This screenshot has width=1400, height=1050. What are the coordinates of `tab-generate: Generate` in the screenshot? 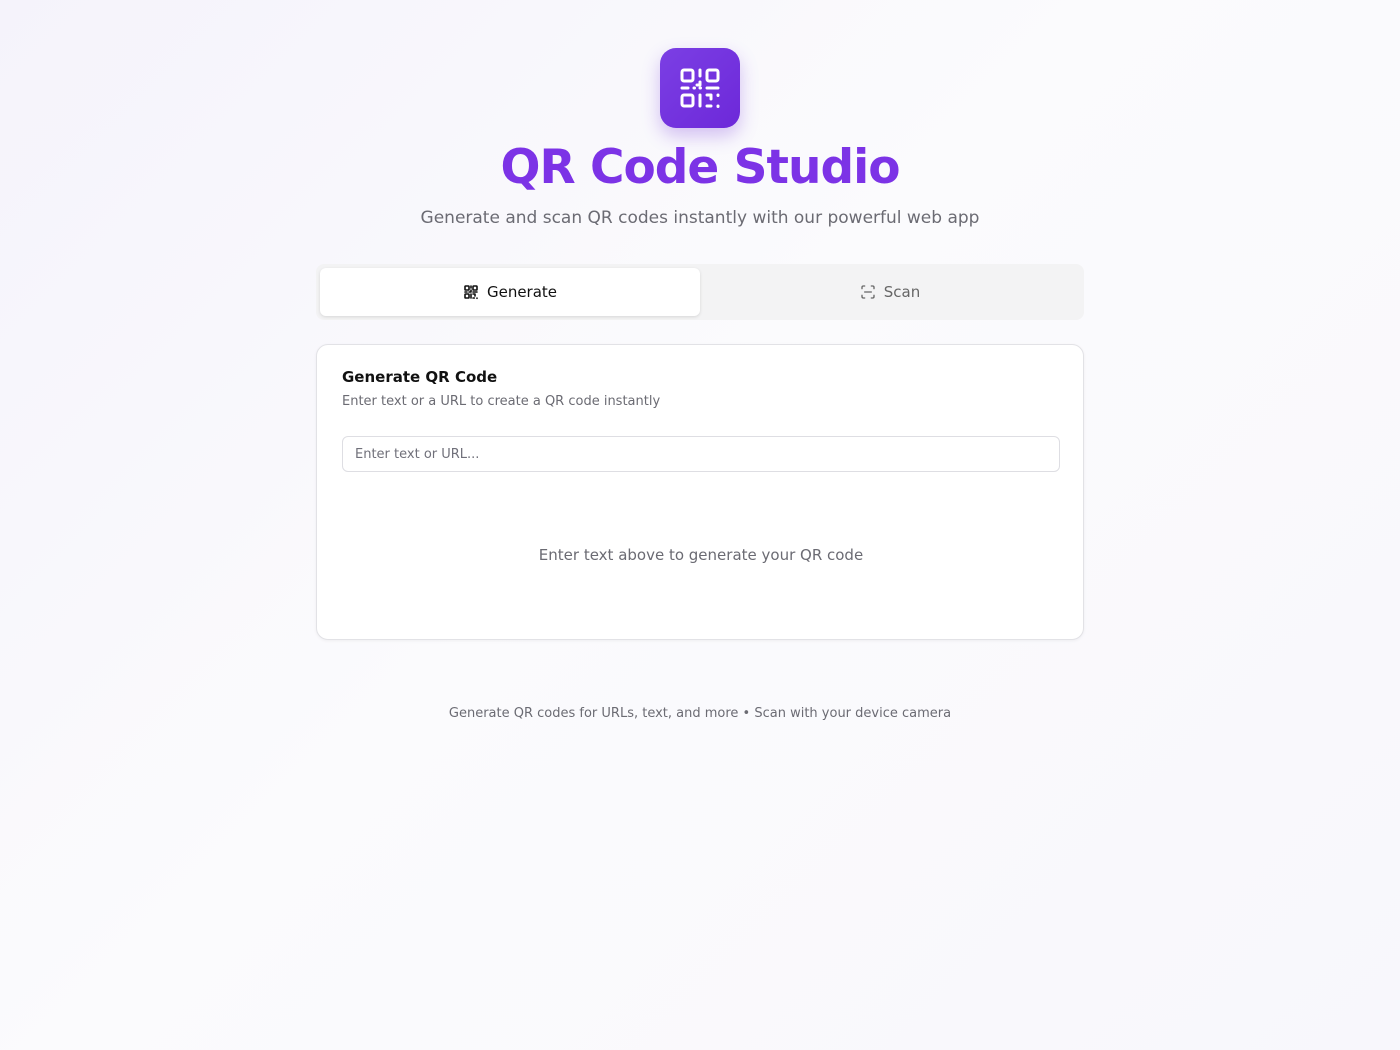 It's located at (510, 292).